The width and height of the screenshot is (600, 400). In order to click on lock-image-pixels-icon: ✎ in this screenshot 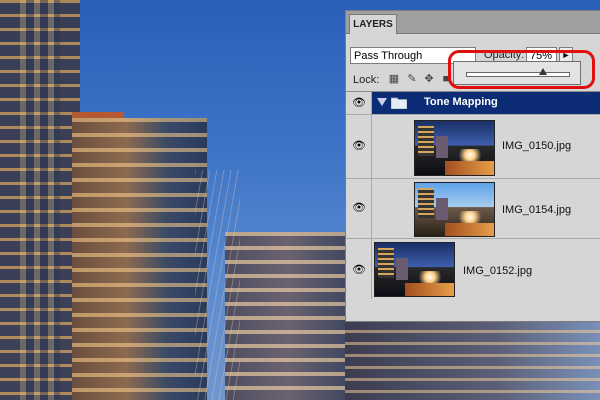, I will do `click(412, 79)`.